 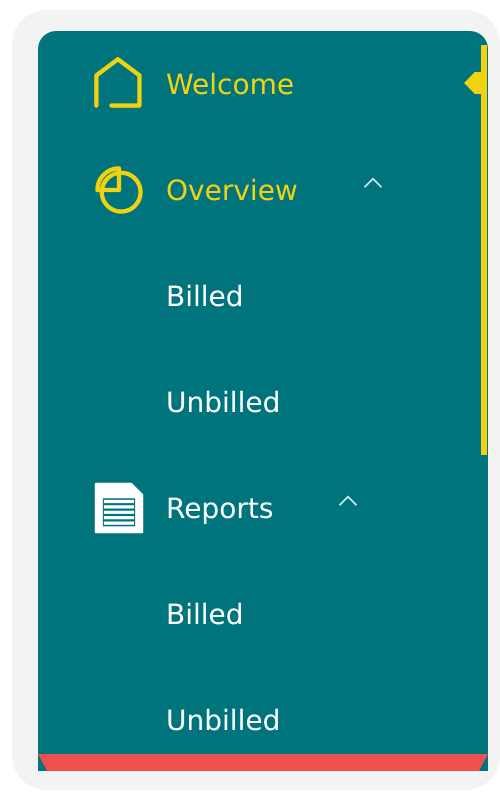 What do you see at coordinates (220, 508) in the screenshot?
I see `menu-item: Reports` at bounding box center [220, 508].